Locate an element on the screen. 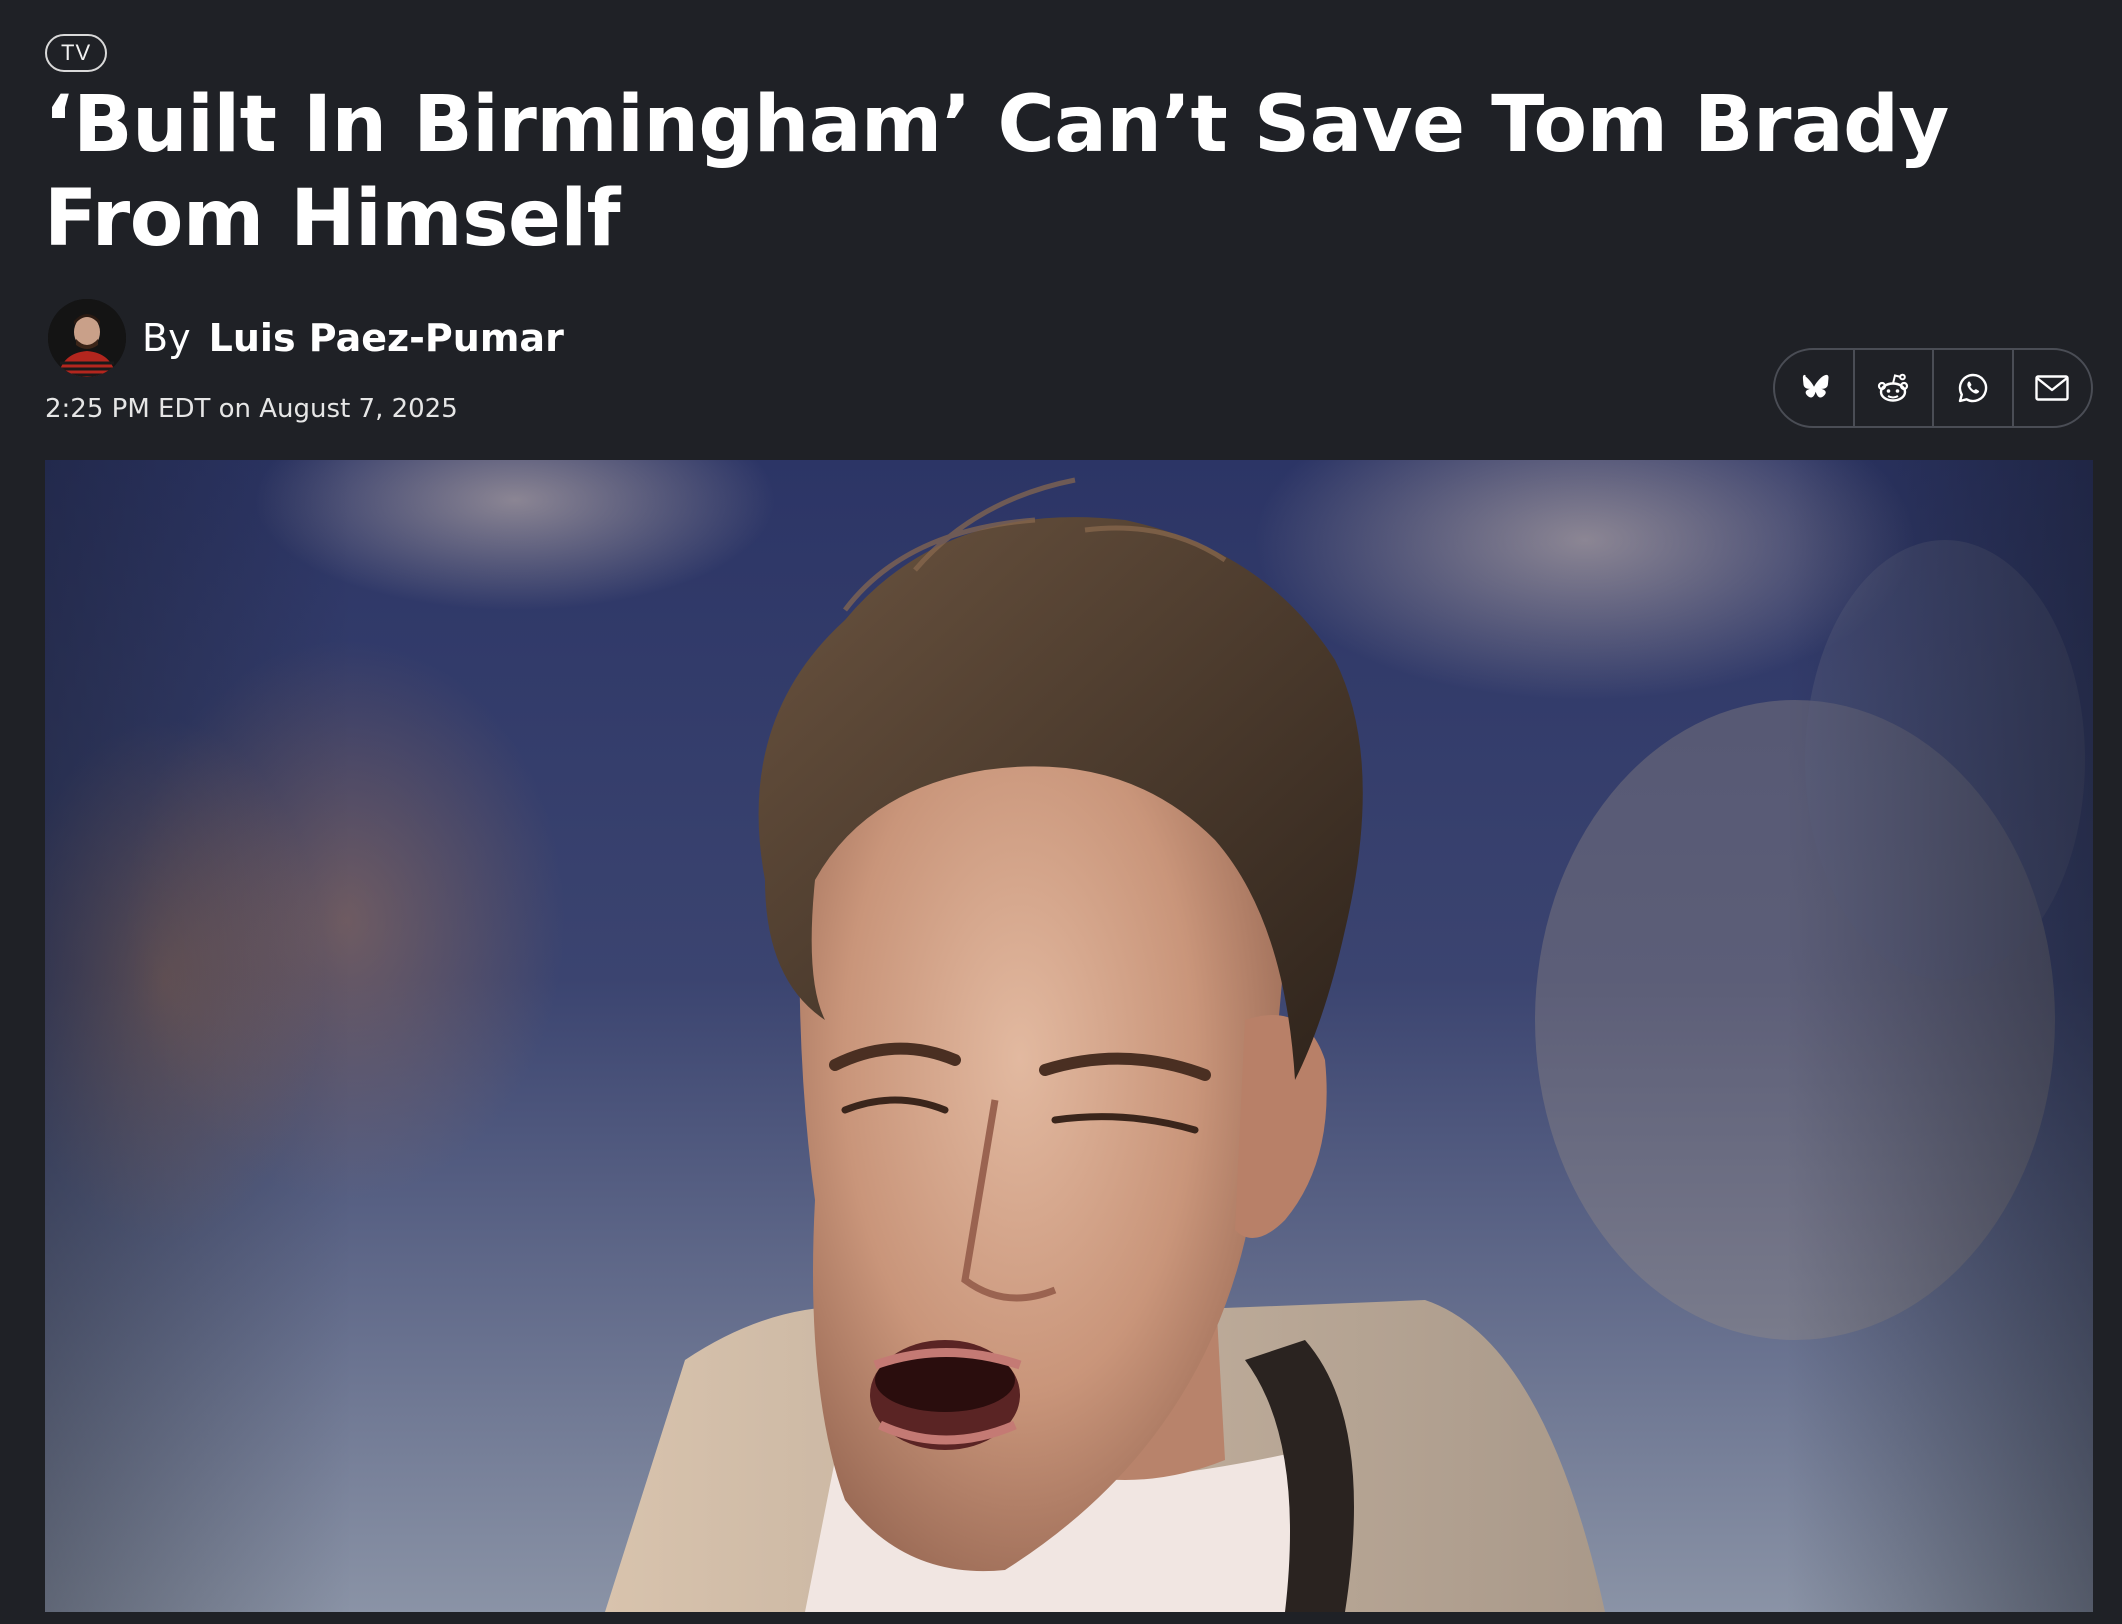 Image resolution: width=2122 pixels, height=1624 pixels. share-bar is located at coordinates (1933, 388).